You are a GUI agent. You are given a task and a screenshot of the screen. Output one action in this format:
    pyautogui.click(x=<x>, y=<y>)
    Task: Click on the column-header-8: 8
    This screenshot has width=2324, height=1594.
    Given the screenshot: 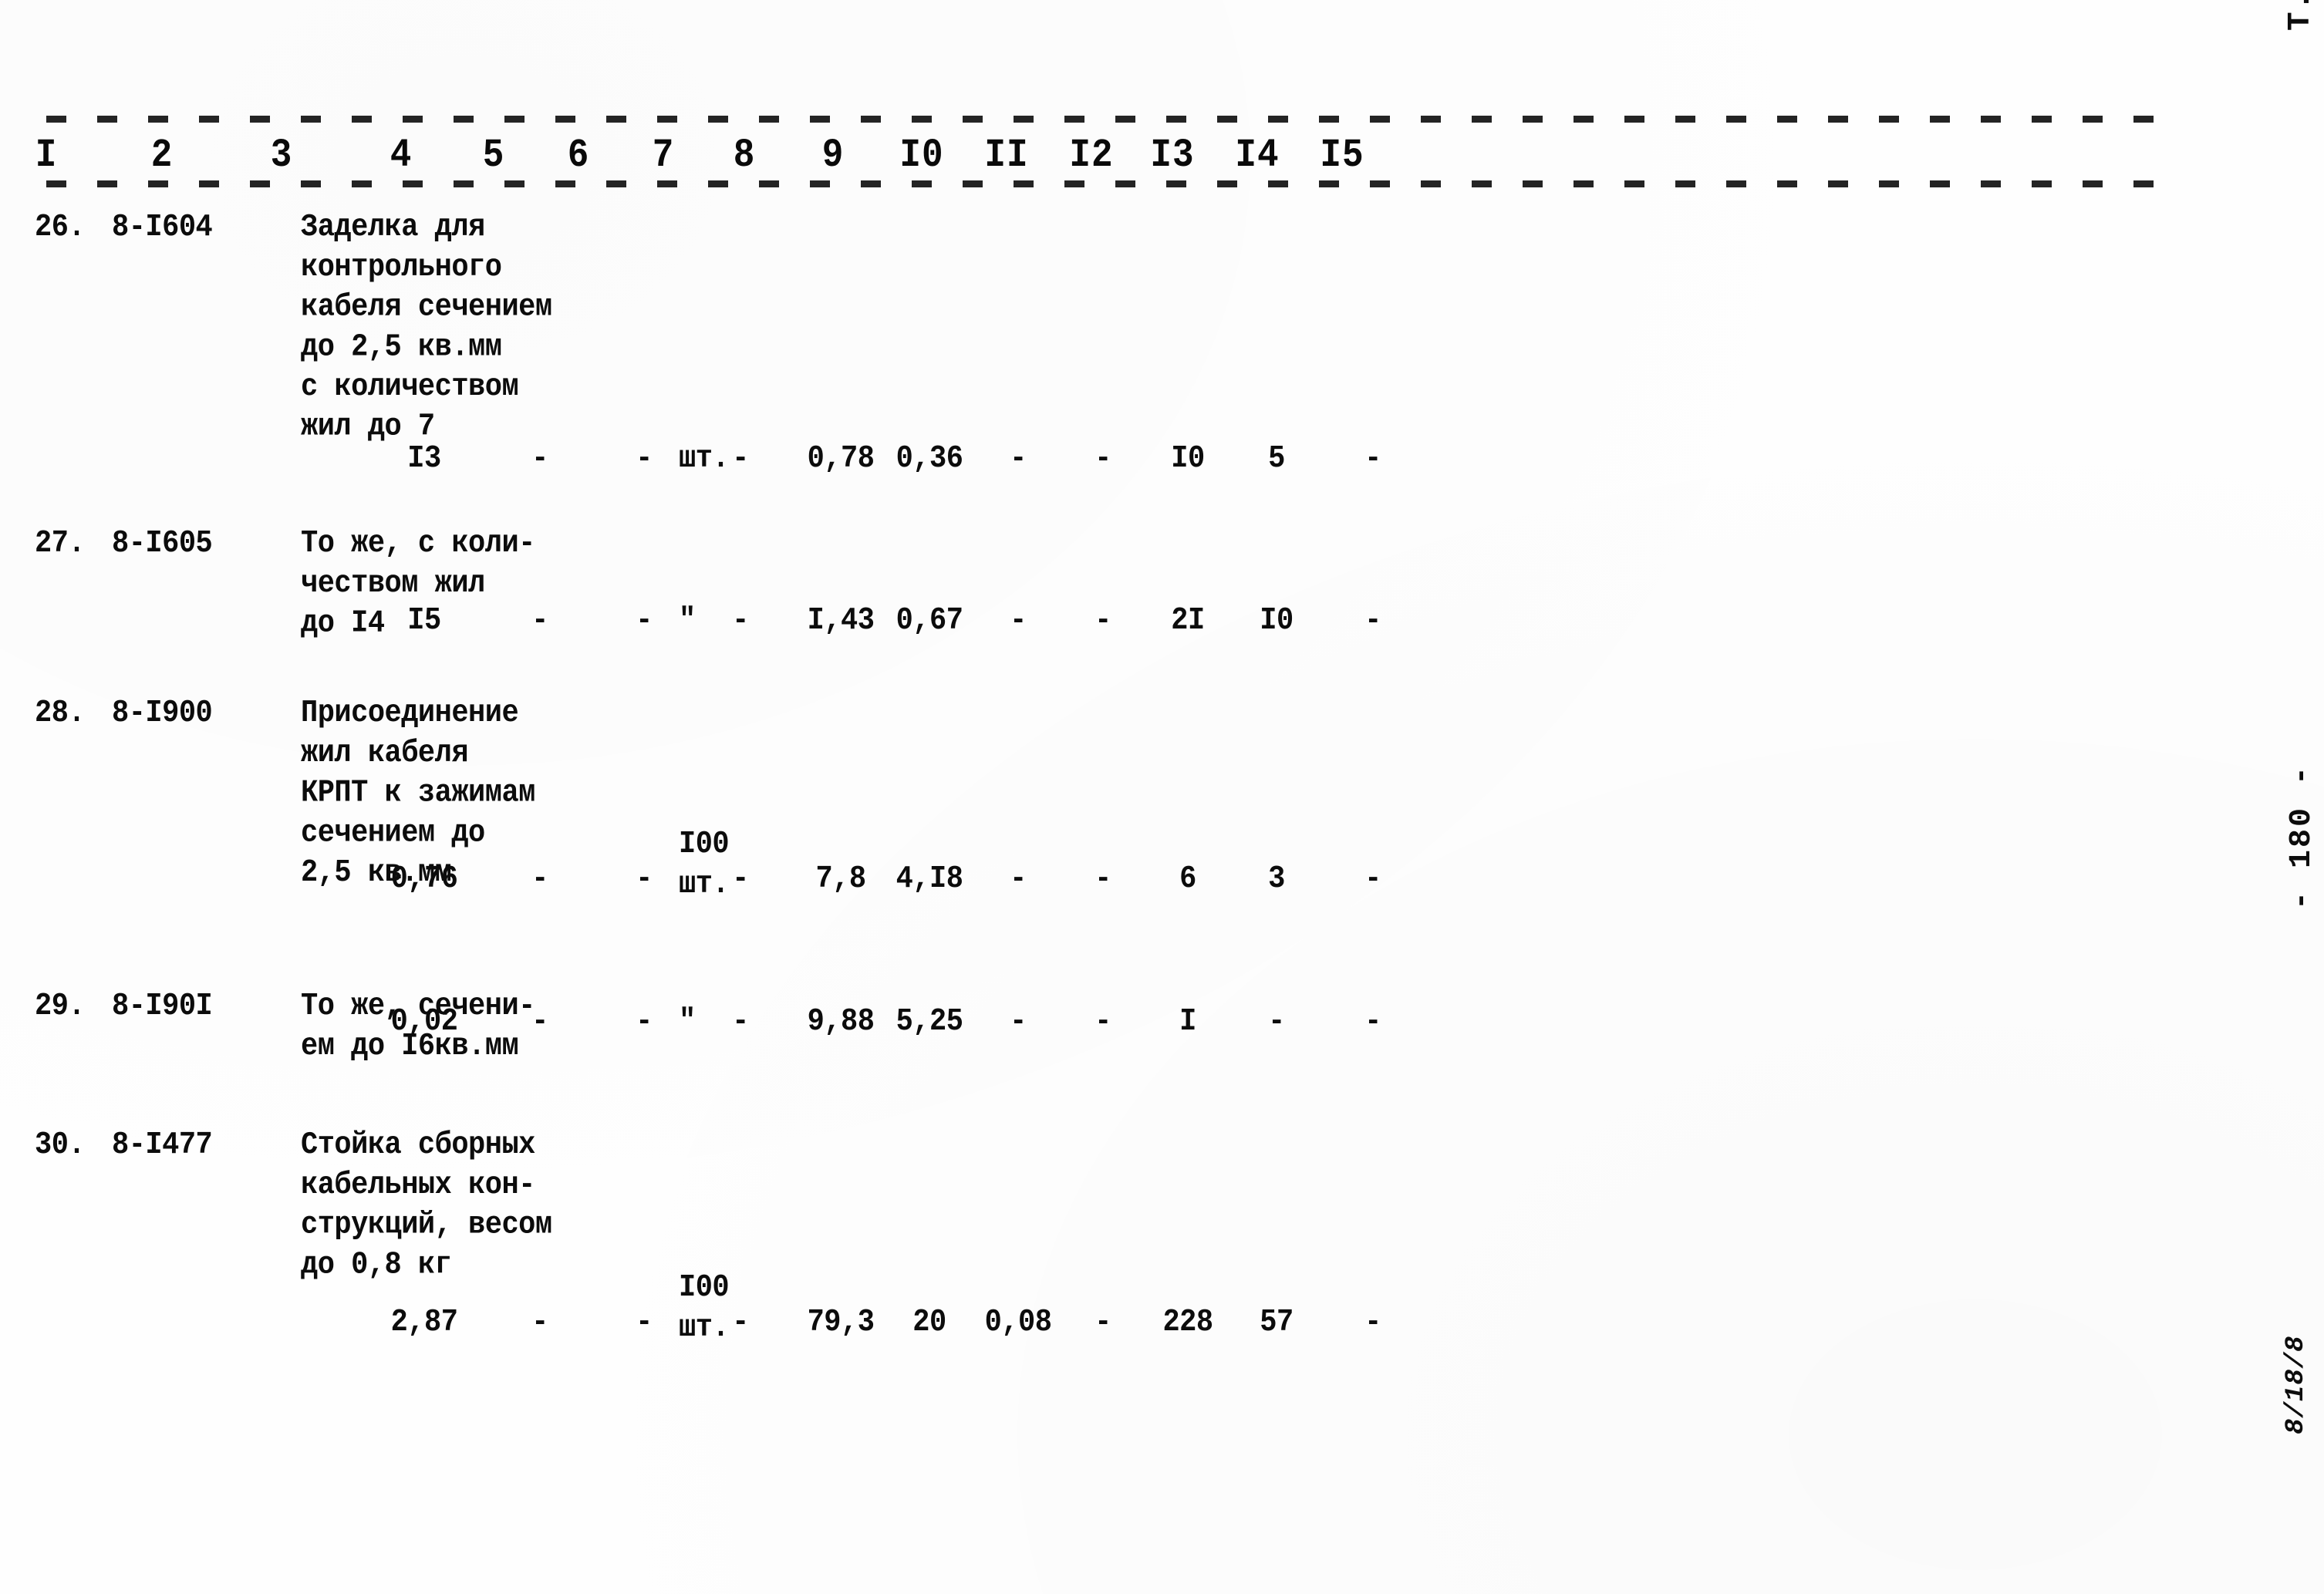 What is the action you would take?
    pyautogui.click(x=744, y=156)
    